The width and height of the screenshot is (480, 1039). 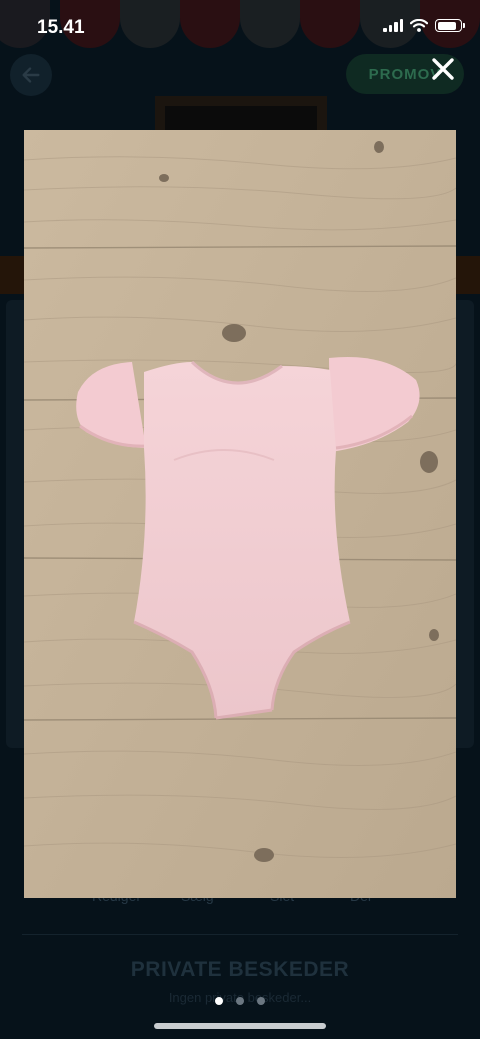 I want to click on page-indicator, so click(x=240, y=1001).